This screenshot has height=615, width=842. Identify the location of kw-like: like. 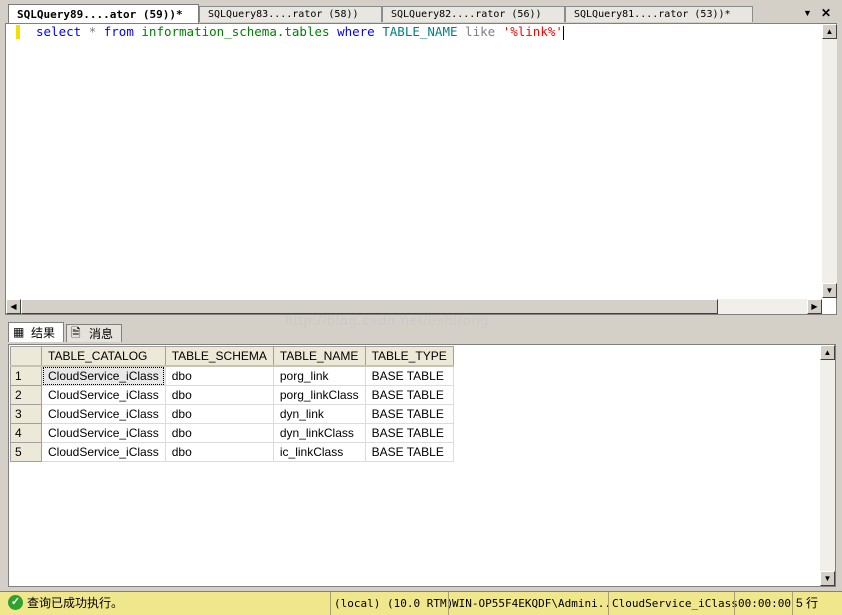
(480, 31).